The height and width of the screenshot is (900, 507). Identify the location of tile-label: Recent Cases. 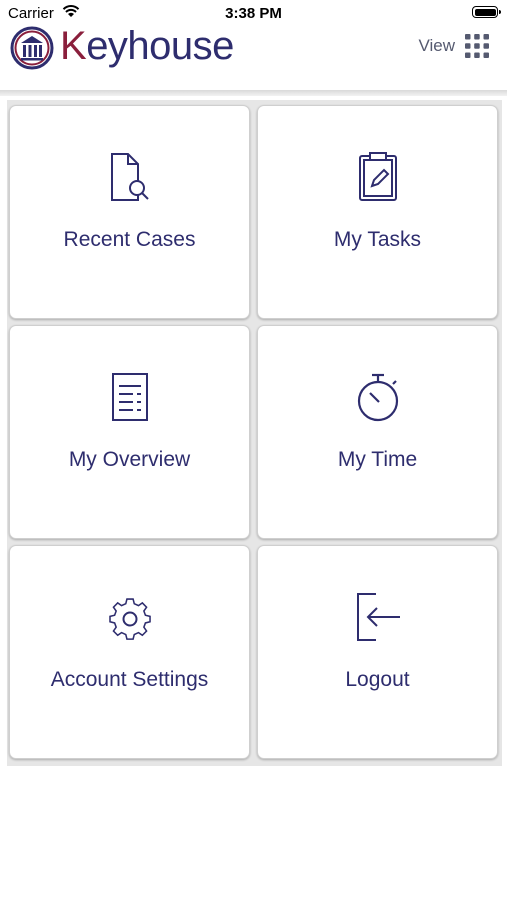
(129, 239).